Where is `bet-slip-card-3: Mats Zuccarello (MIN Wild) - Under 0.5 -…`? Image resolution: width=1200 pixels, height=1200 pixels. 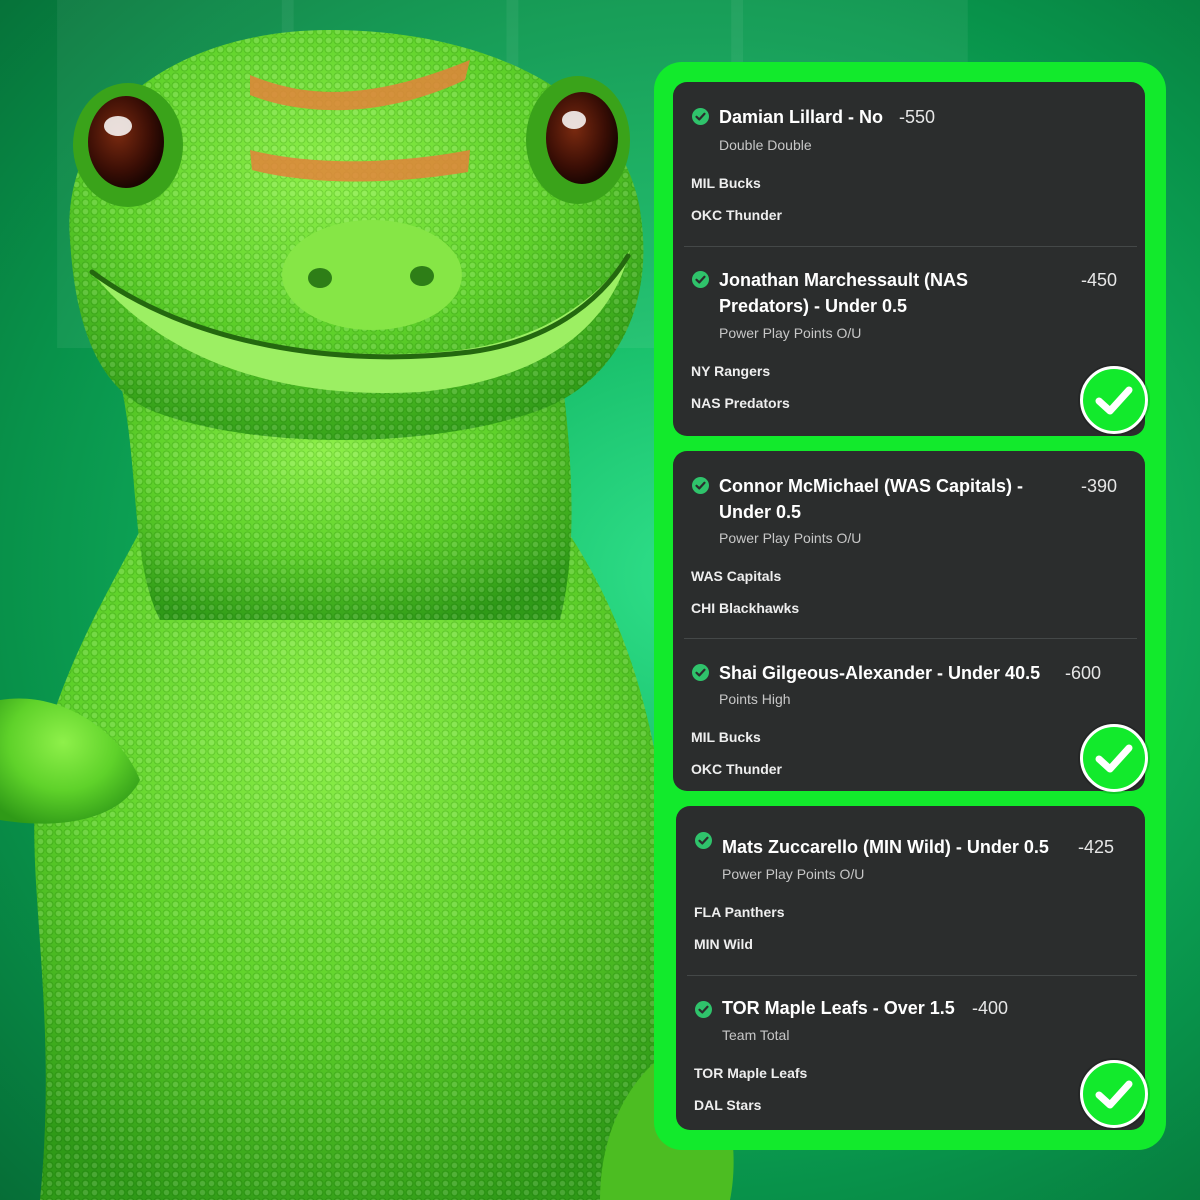
bet-slip-card-3: Mats Zuccarello (MIN Wild) - Under 0.5 -… is located at coordinates (910, 968).